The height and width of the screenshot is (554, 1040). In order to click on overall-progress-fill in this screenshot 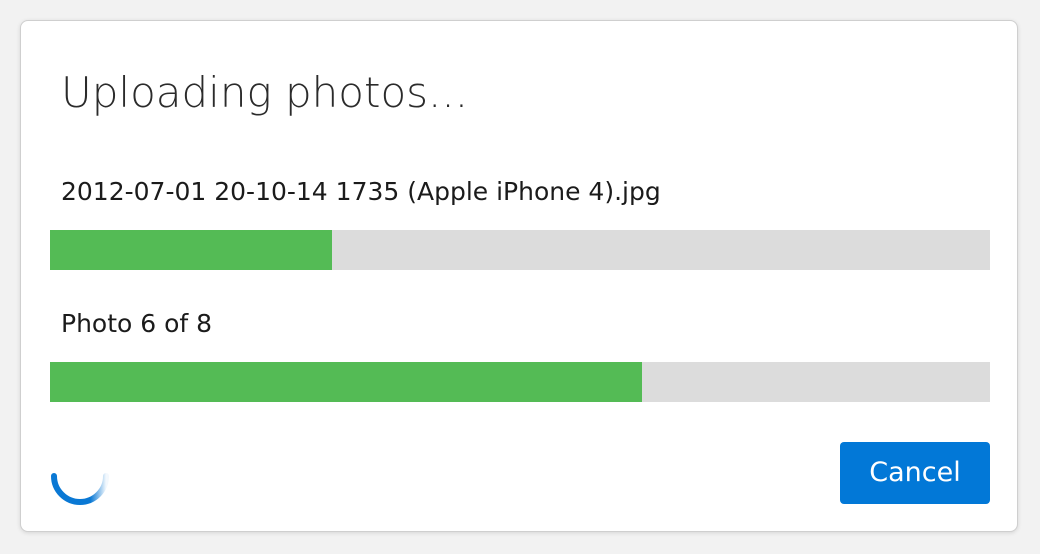, I will do `click(346, 382)`.